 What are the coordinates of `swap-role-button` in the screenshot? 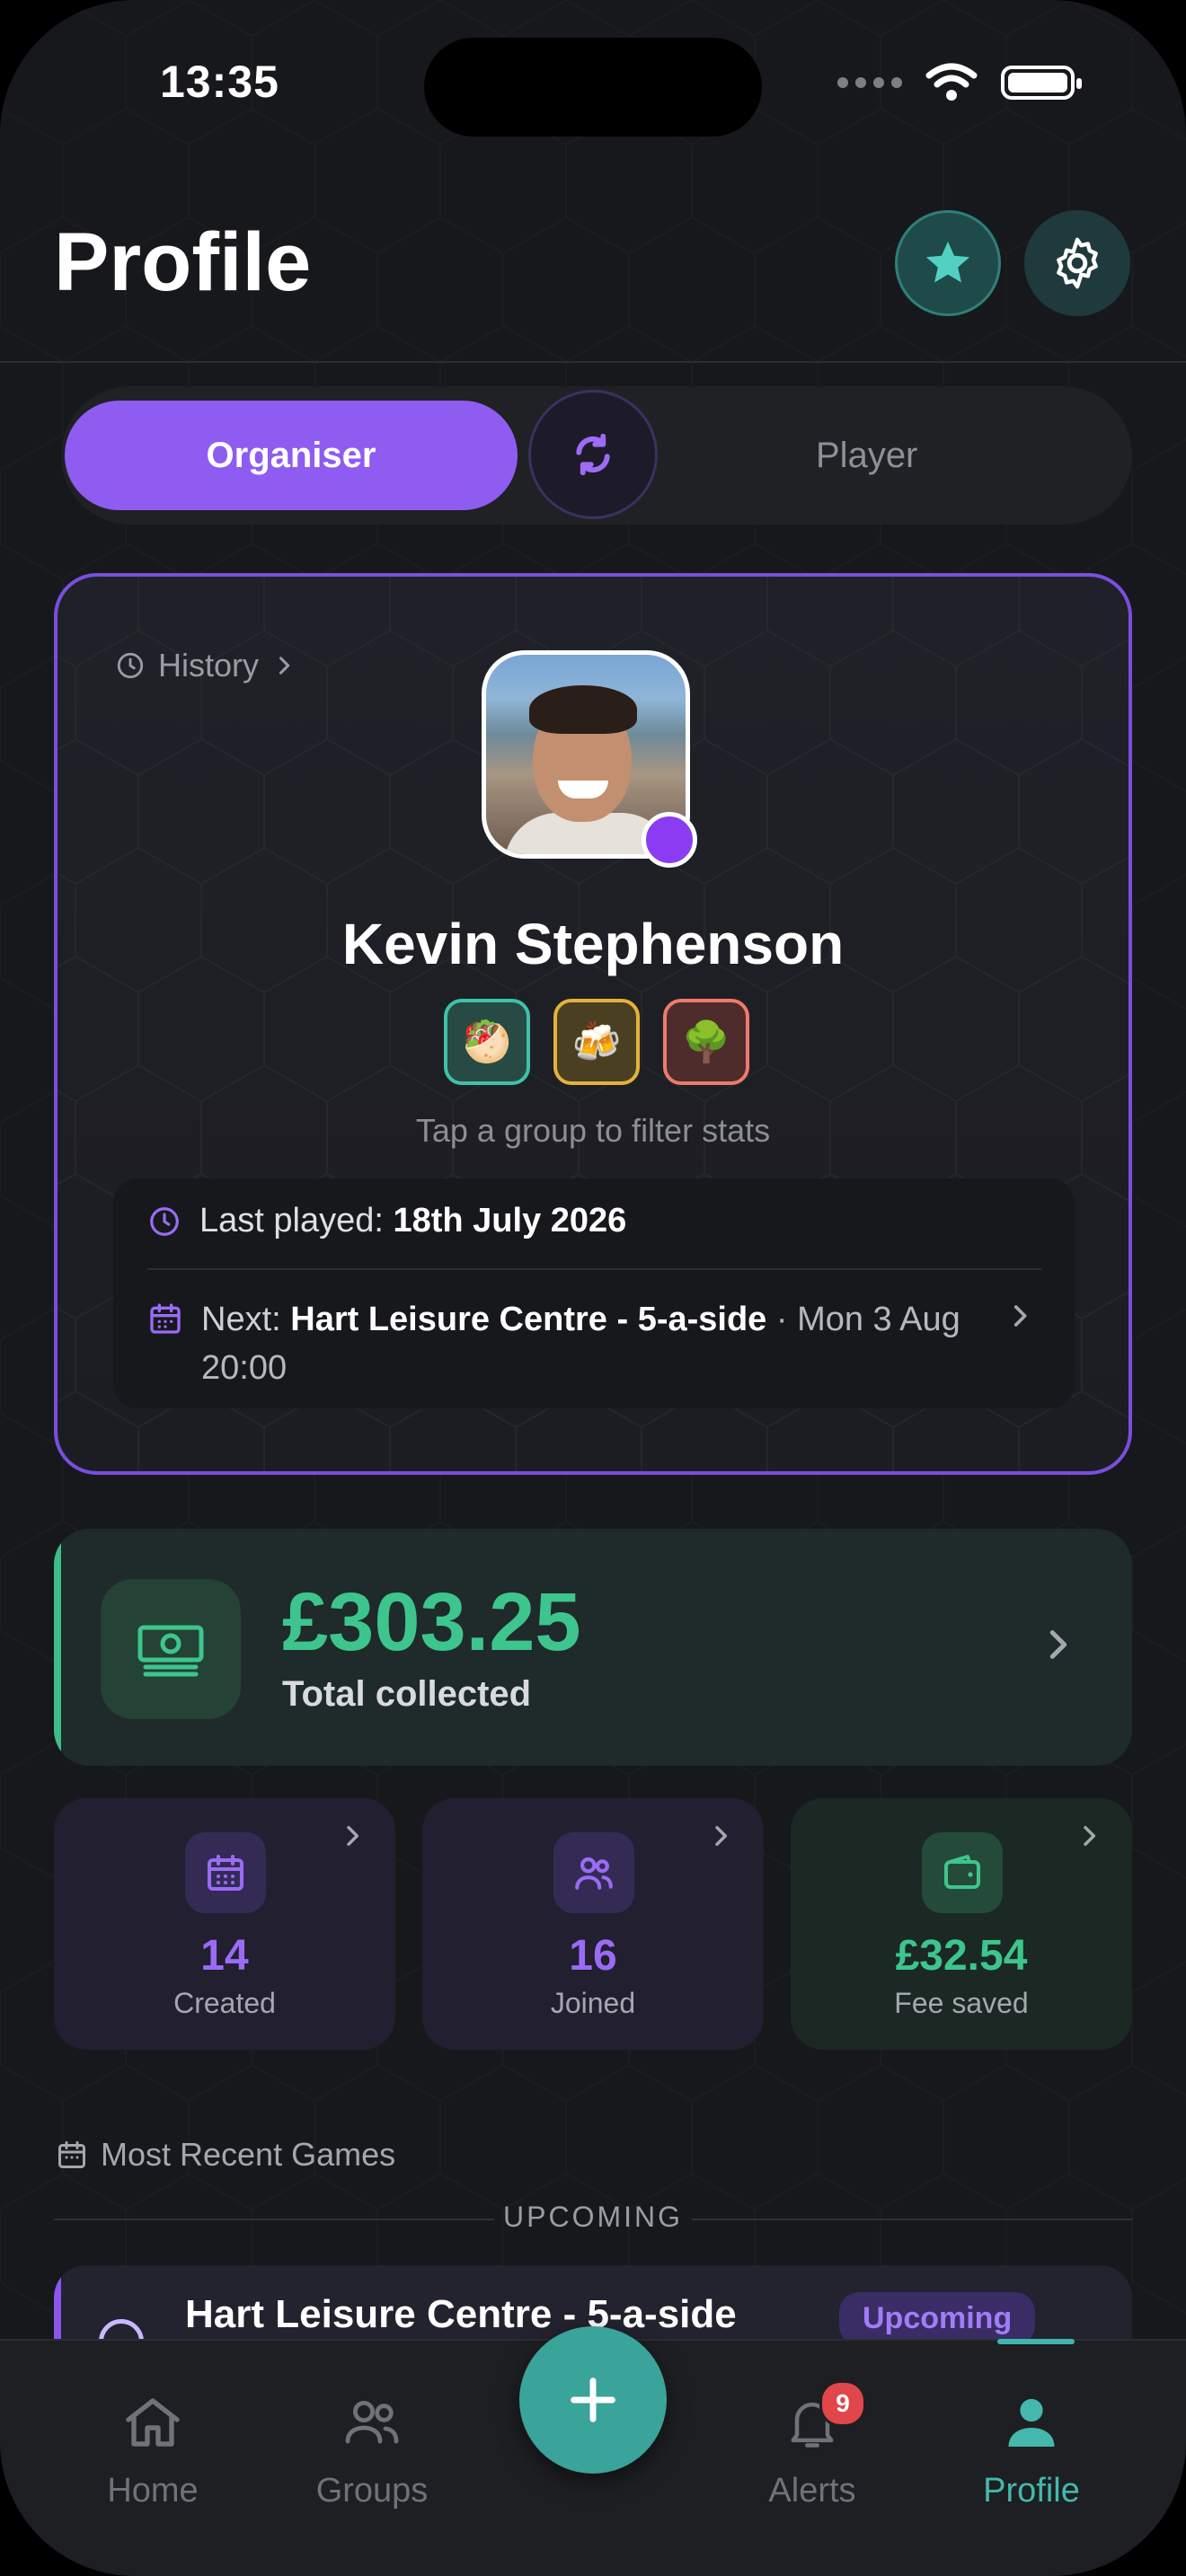 It's located at (593, 454).